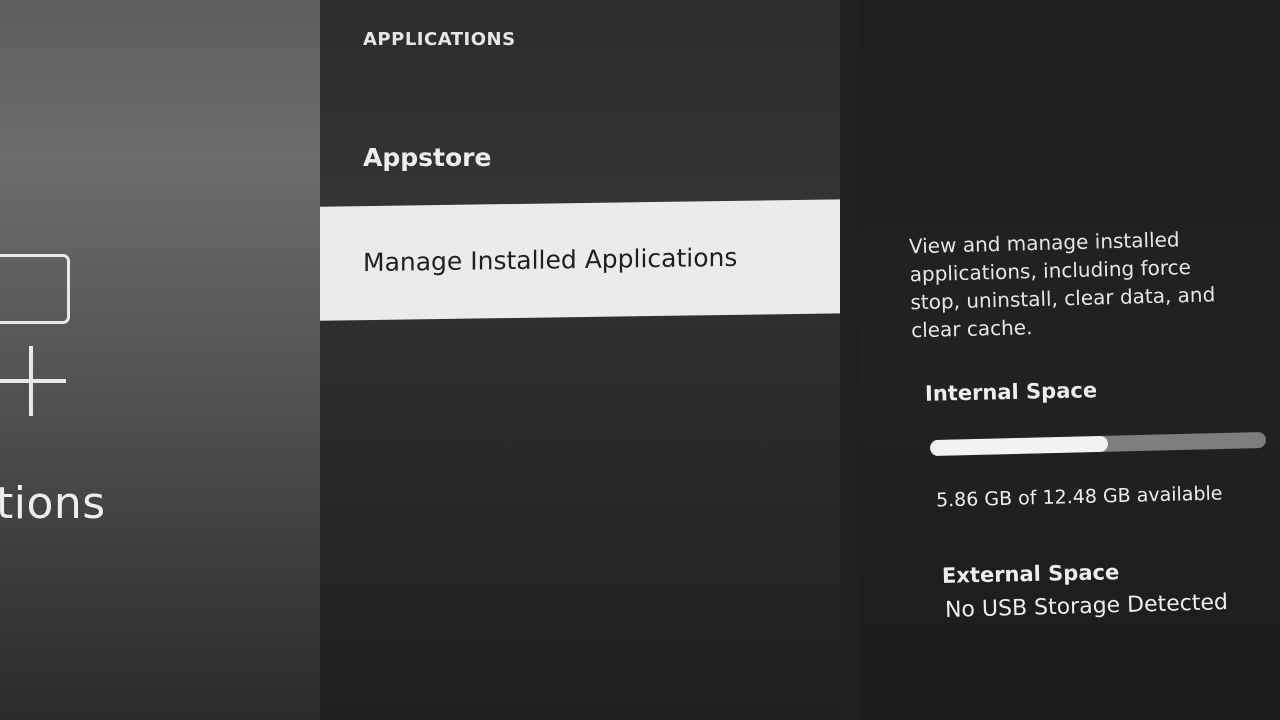 Image resolution: width=1280 pixels, height=720 pixels. What do you see at coordinates (35, 289) in the screenshot?
I see `screen-outline-icon` at bounding box center [35, 289].